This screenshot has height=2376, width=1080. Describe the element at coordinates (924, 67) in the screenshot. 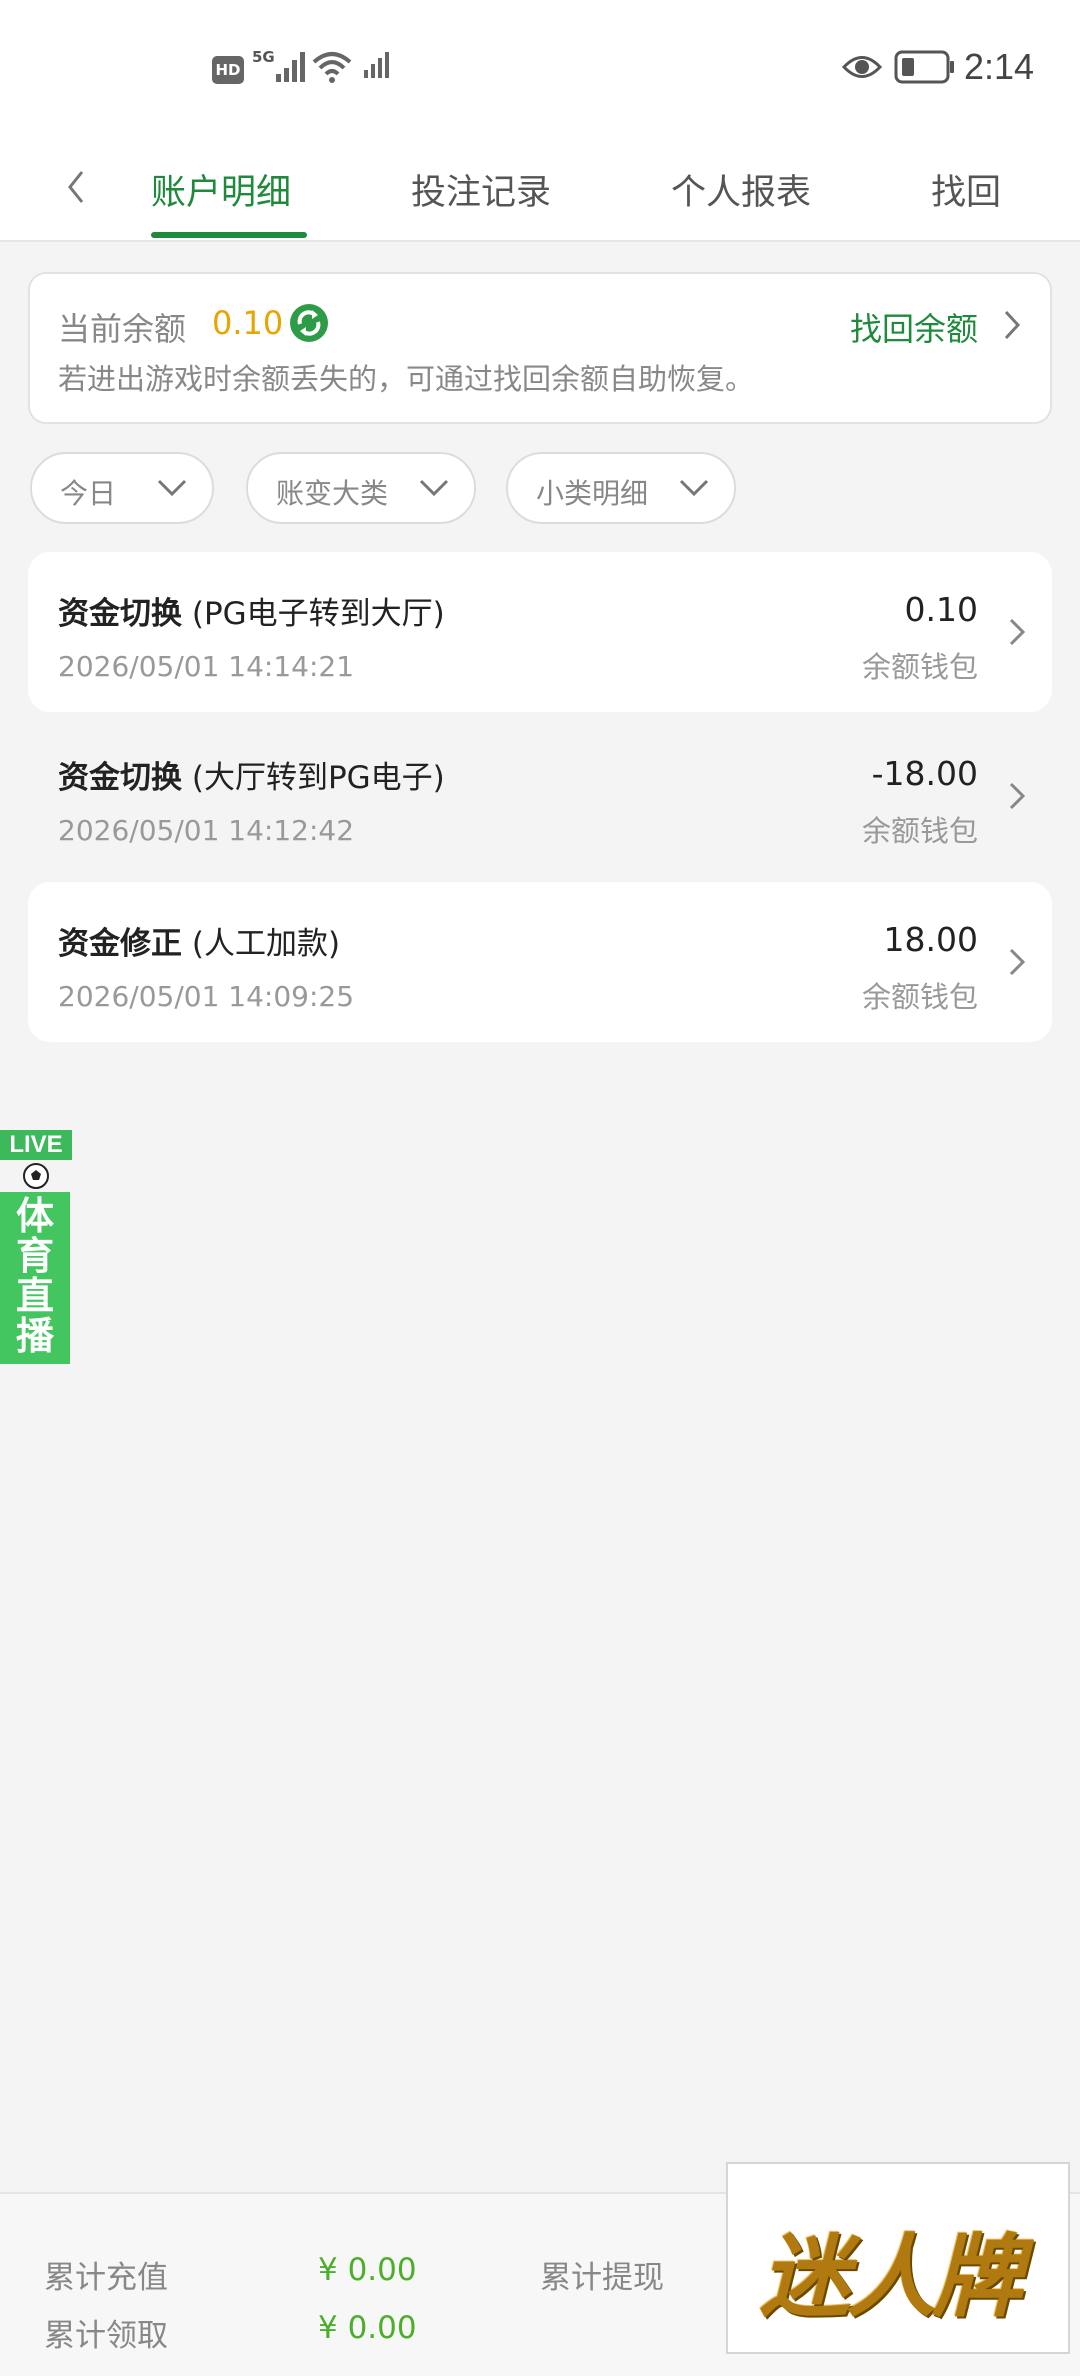

I see `battery-icon` at that location.